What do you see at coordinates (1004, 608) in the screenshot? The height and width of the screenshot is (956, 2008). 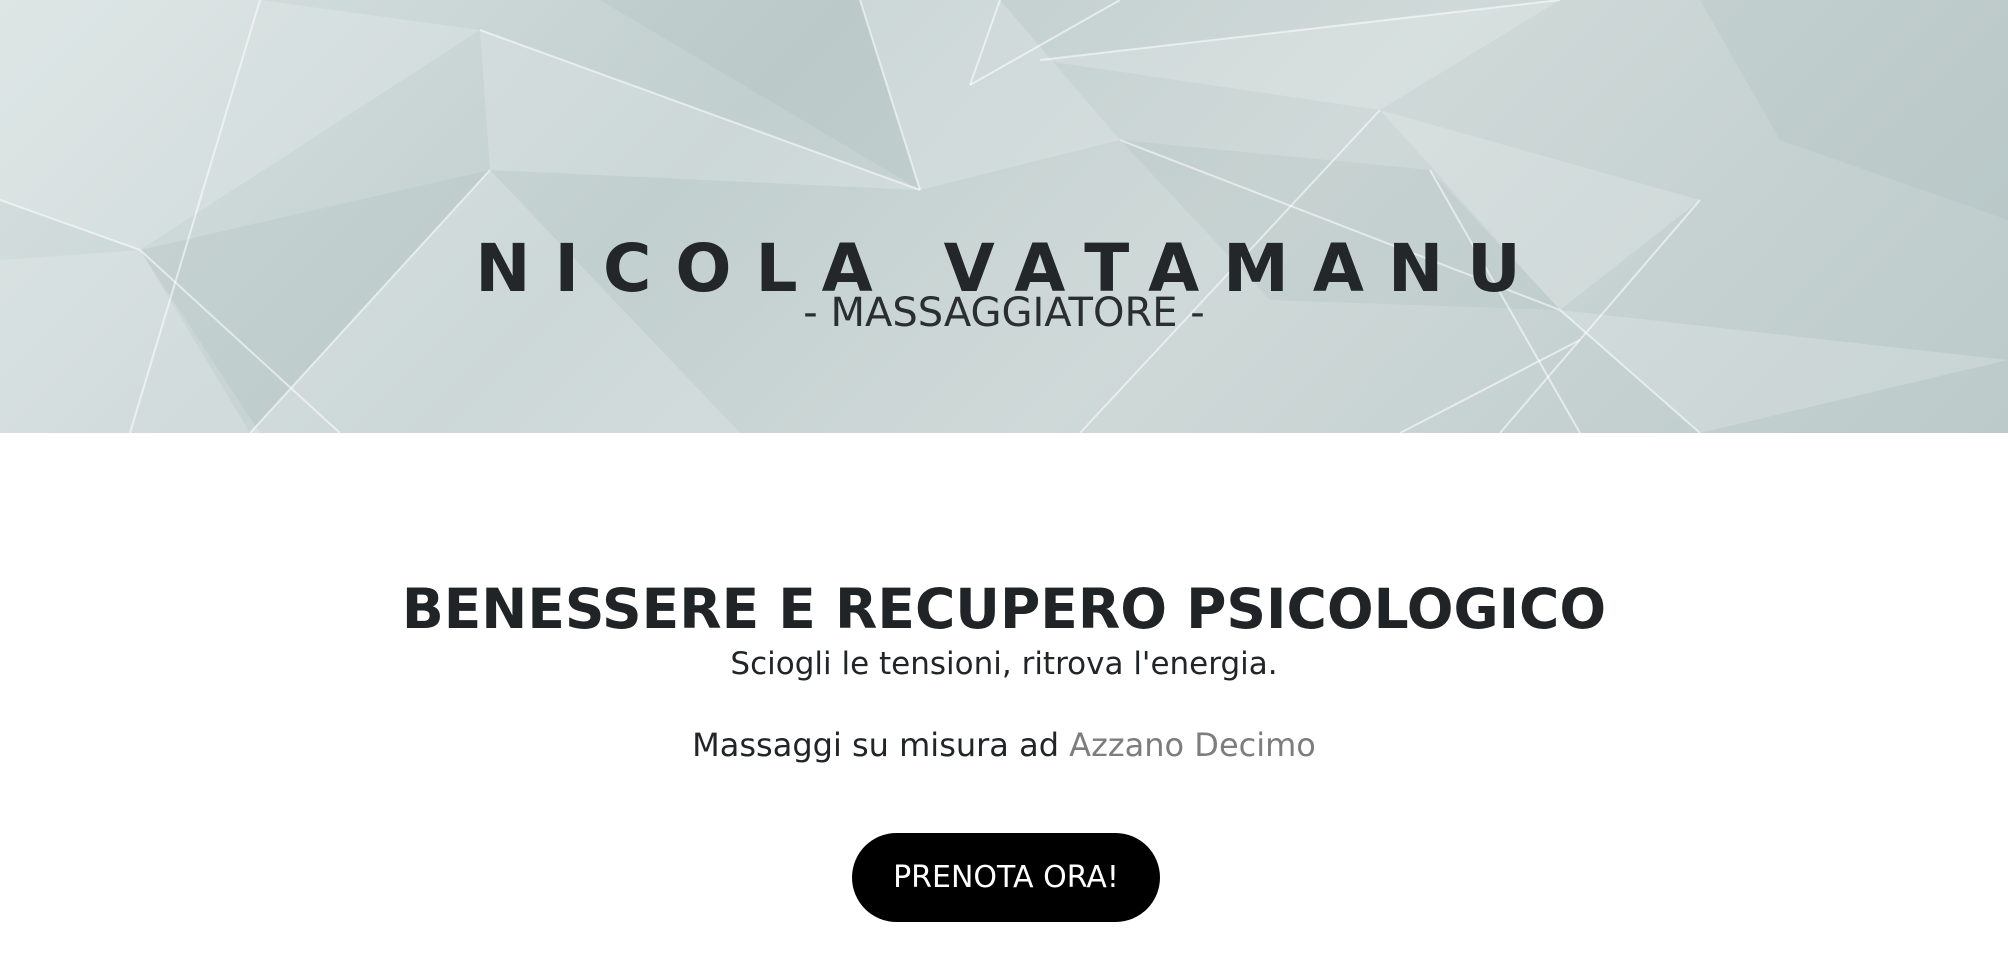 I see `main-headline: BENESSERE E RECUPERO PSICOLOGICO` at bounding box center [1004, 608].